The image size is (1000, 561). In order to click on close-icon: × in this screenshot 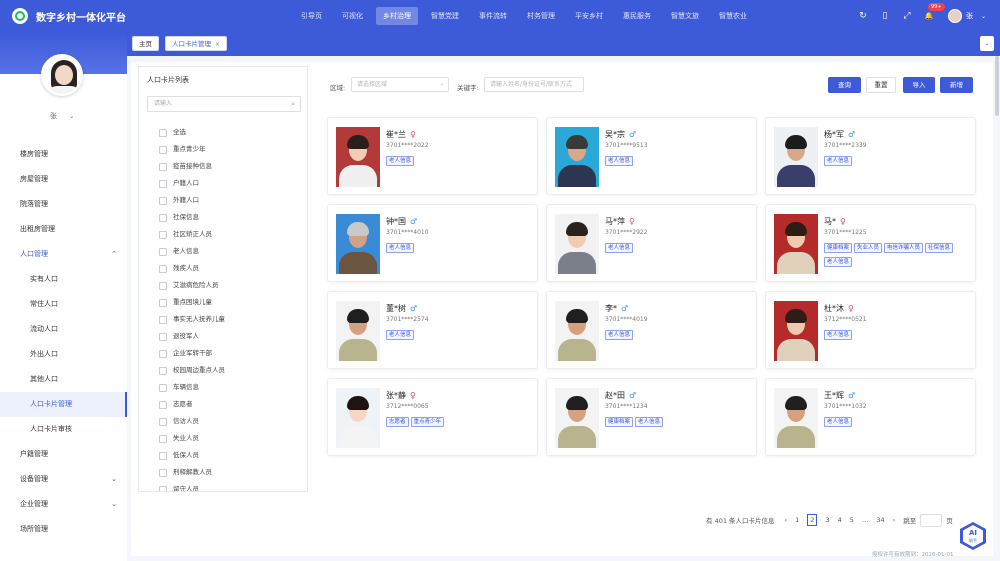, I will do `click(217, 44)`.